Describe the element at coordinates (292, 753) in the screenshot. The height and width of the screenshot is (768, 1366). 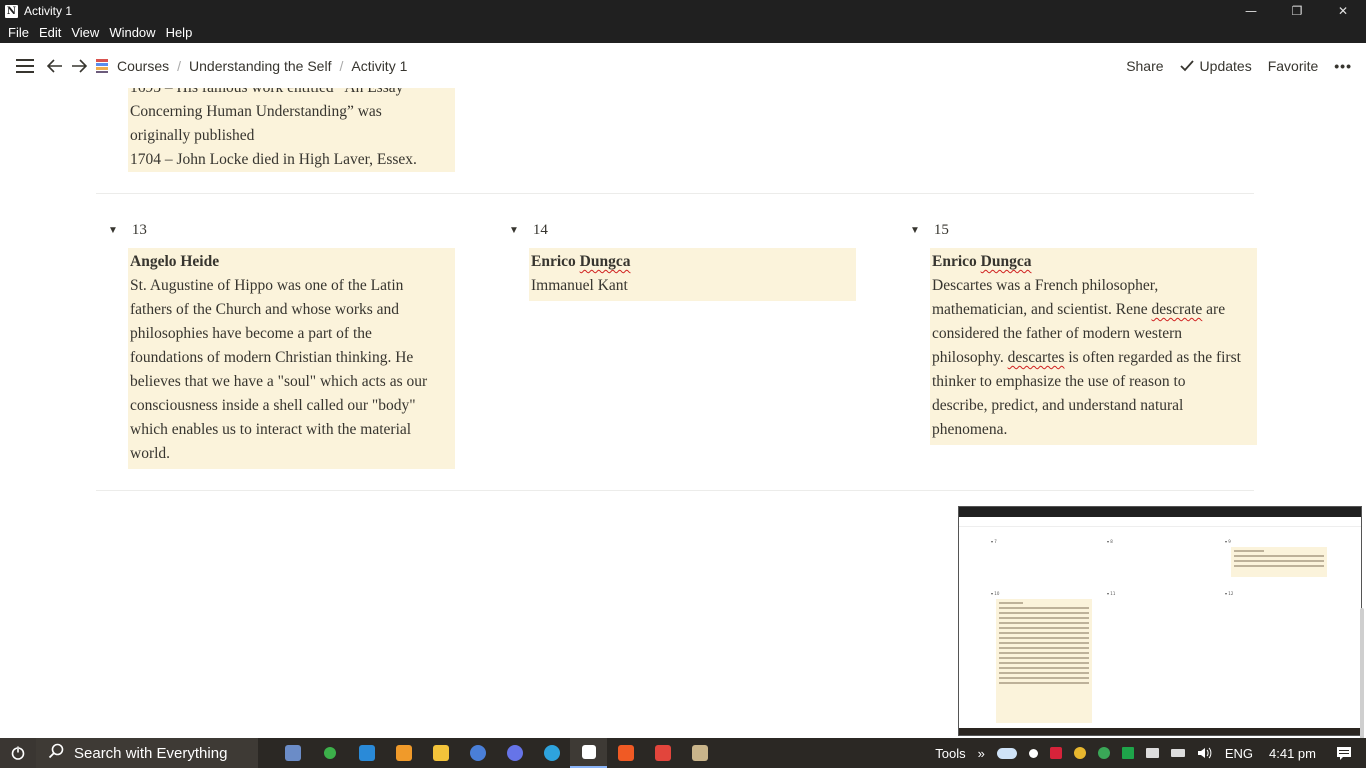
I see `taskbar-app-explorer-icon` at that location.